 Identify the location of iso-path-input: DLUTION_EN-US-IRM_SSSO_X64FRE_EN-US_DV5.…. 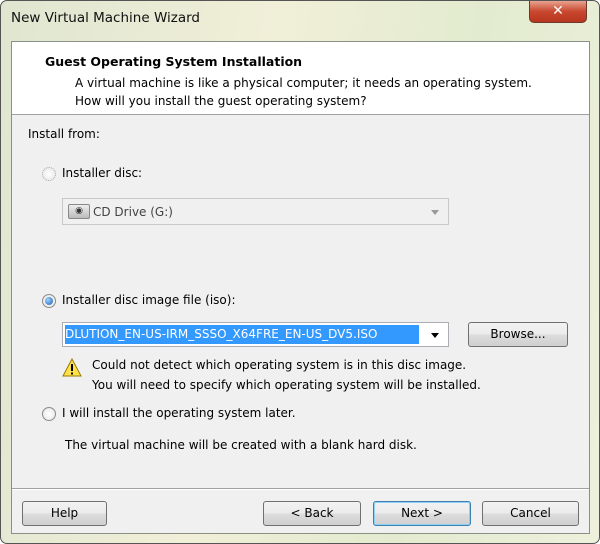
(242, 334).